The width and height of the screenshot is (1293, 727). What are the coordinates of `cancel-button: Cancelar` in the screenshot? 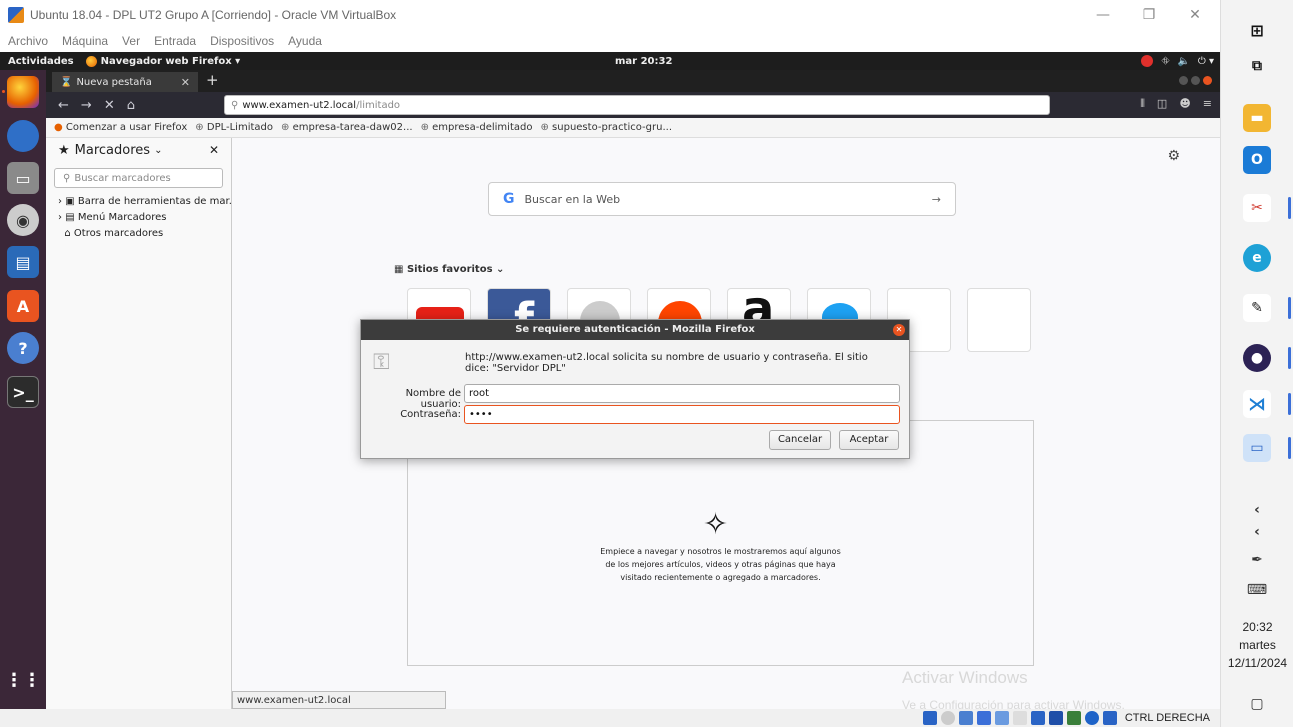 It's located at (800, 440).